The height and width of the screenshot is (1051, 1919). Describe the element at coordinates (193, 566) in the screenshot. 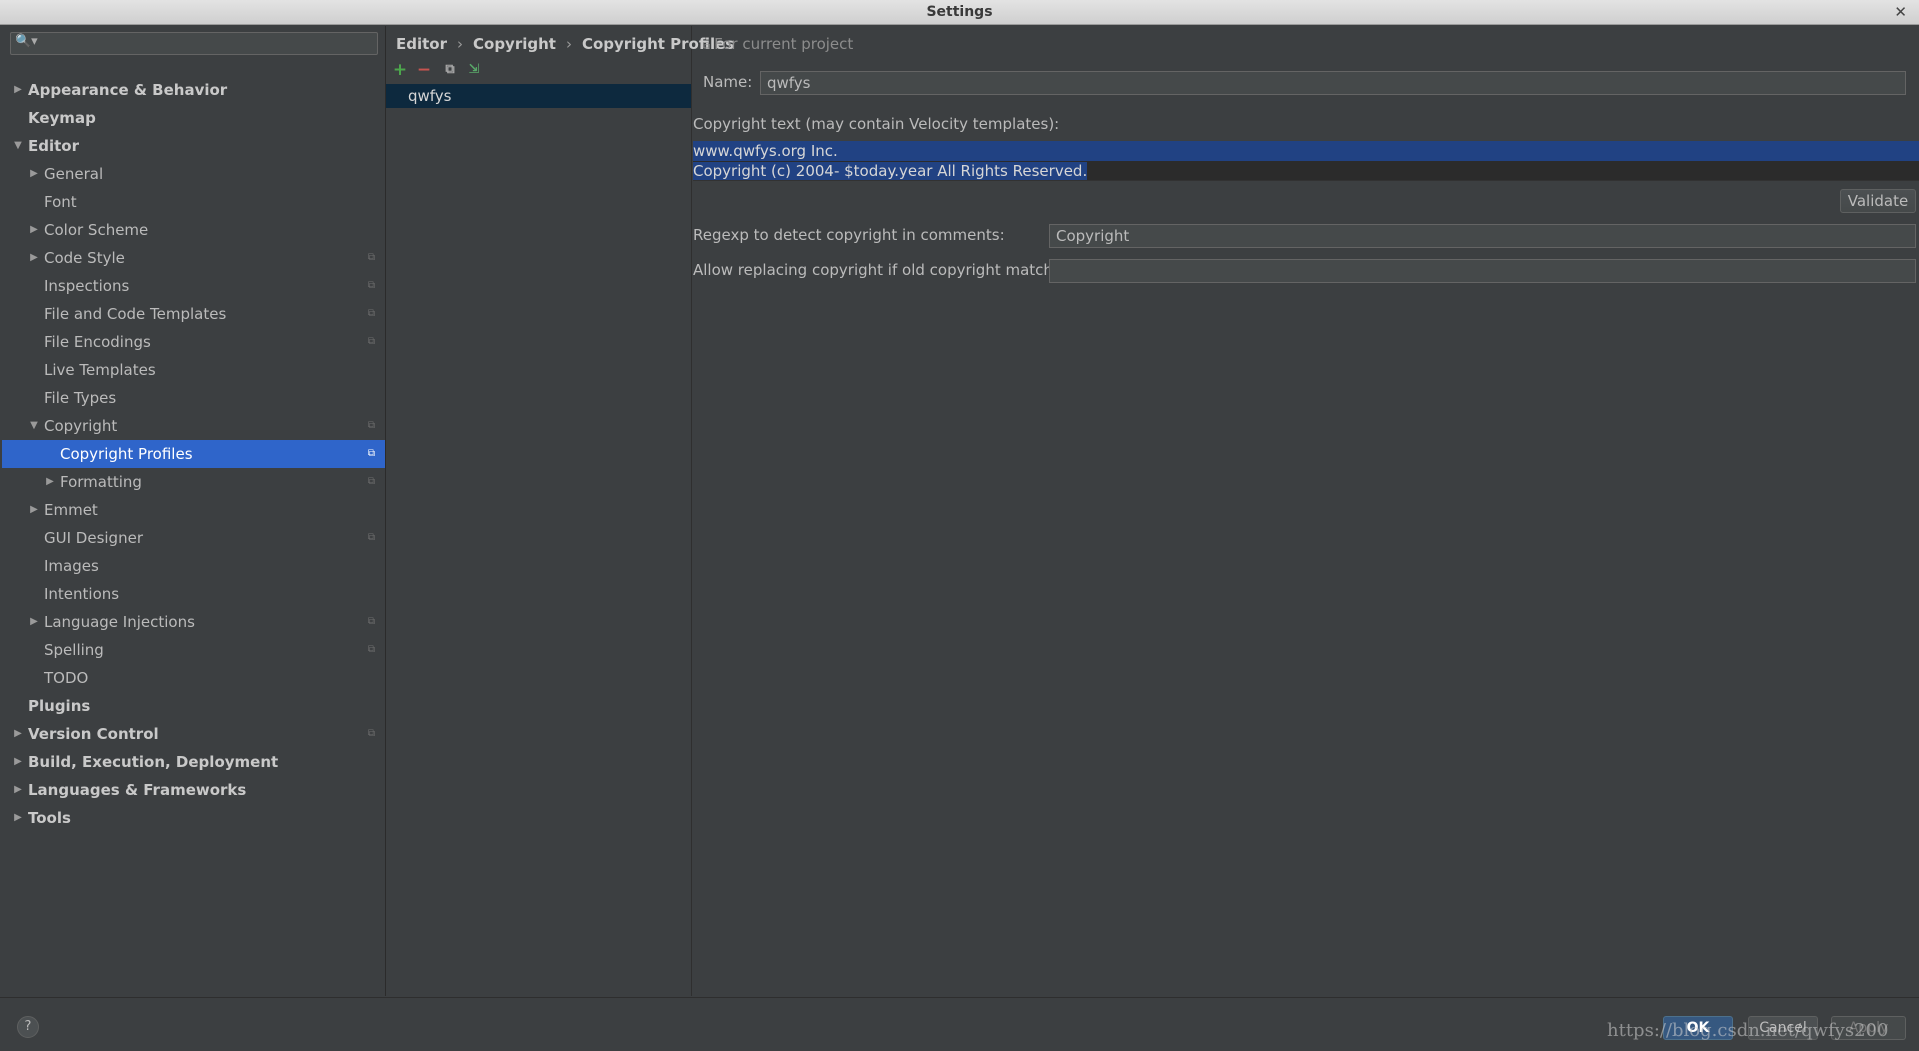

I see `tree-item: Images` at that location.